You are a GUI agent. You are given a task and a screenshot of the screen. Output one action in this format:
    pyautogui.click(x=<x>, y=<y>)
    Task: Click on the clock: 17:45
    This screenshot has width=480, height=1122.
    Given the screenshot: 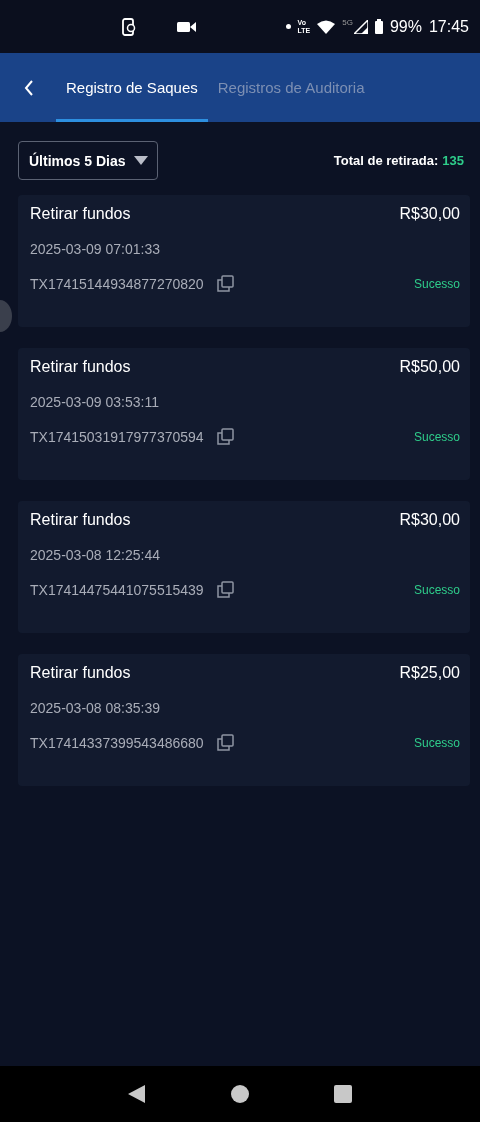 What is the action you would take?
    pyautogui.click(x=448, y=26)
    